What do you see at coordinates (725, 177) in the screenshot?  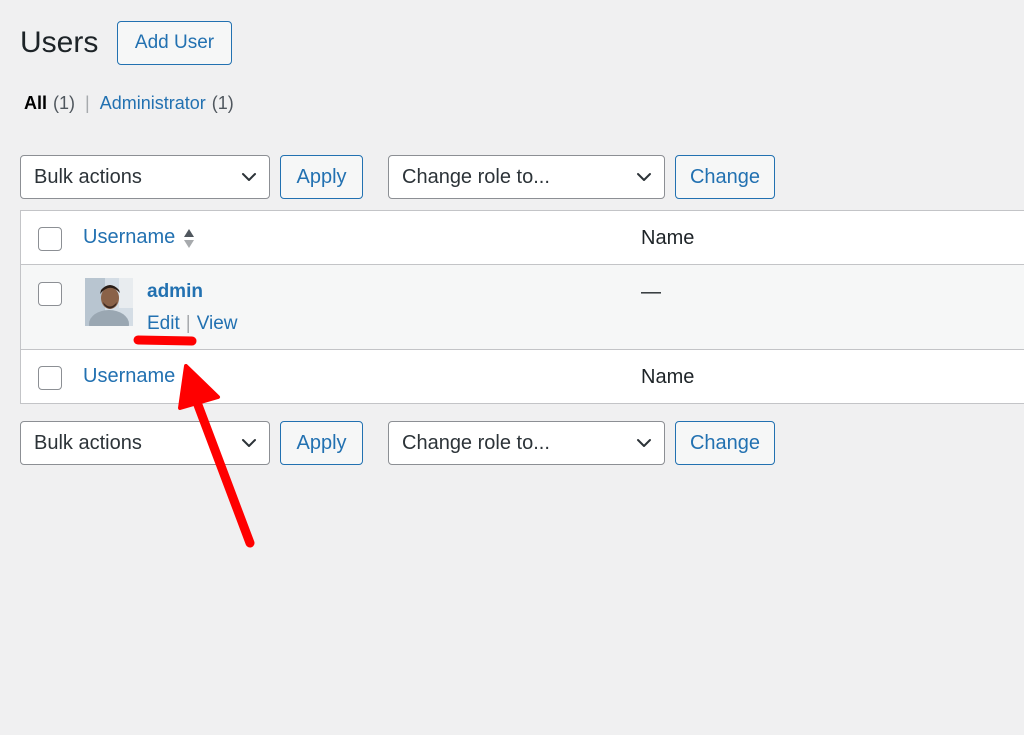 I see `change-button-top: Change` at bounding box center [725, 177].